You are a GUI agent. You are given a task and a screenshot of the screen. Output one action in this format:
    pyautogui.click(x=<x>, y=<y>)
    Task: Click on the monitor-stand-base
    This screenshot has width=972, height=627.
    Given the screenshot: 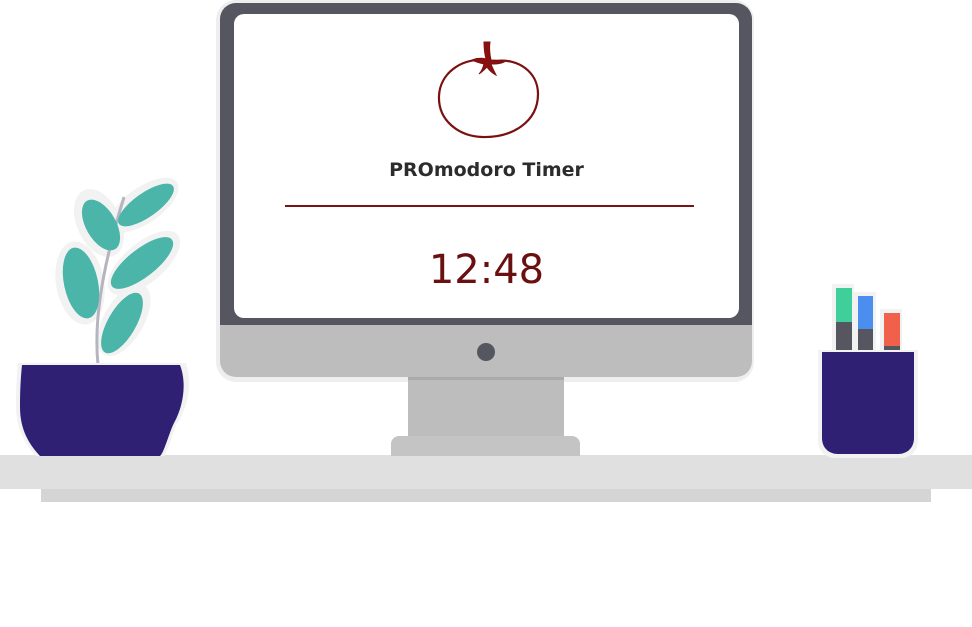 What is the action you would take?
    pyautogui.click(x=485, y=446)
    